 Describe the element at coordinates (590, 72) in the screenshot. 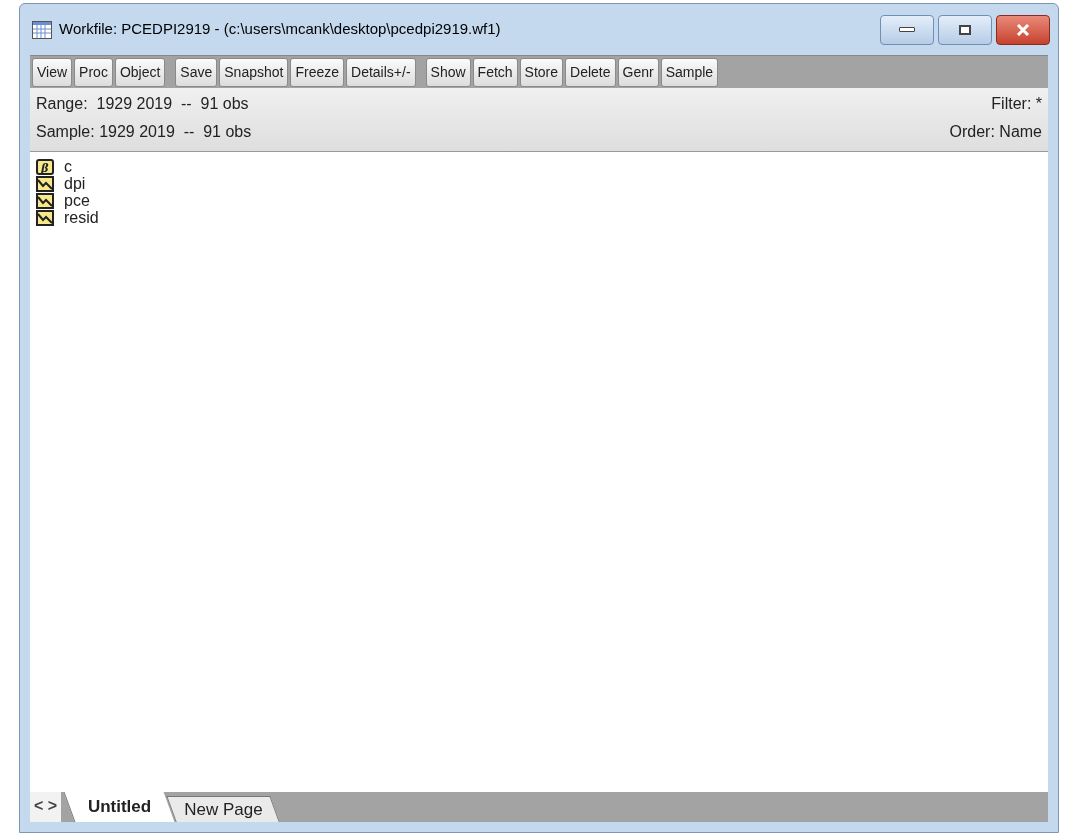

I see `toolbar-button: Delete` at that location.